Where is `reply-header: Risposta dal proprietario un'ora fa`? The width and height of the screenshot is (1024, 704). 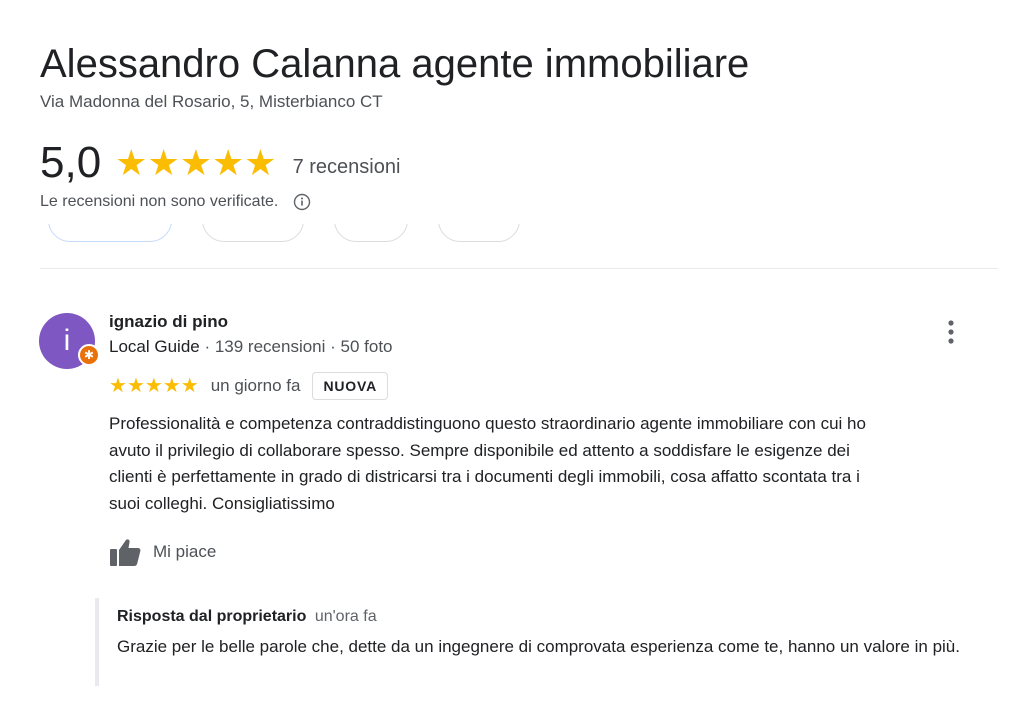
reply-header: Risposta dal proprietario un'ora fa is located at coordinates (247, 617).